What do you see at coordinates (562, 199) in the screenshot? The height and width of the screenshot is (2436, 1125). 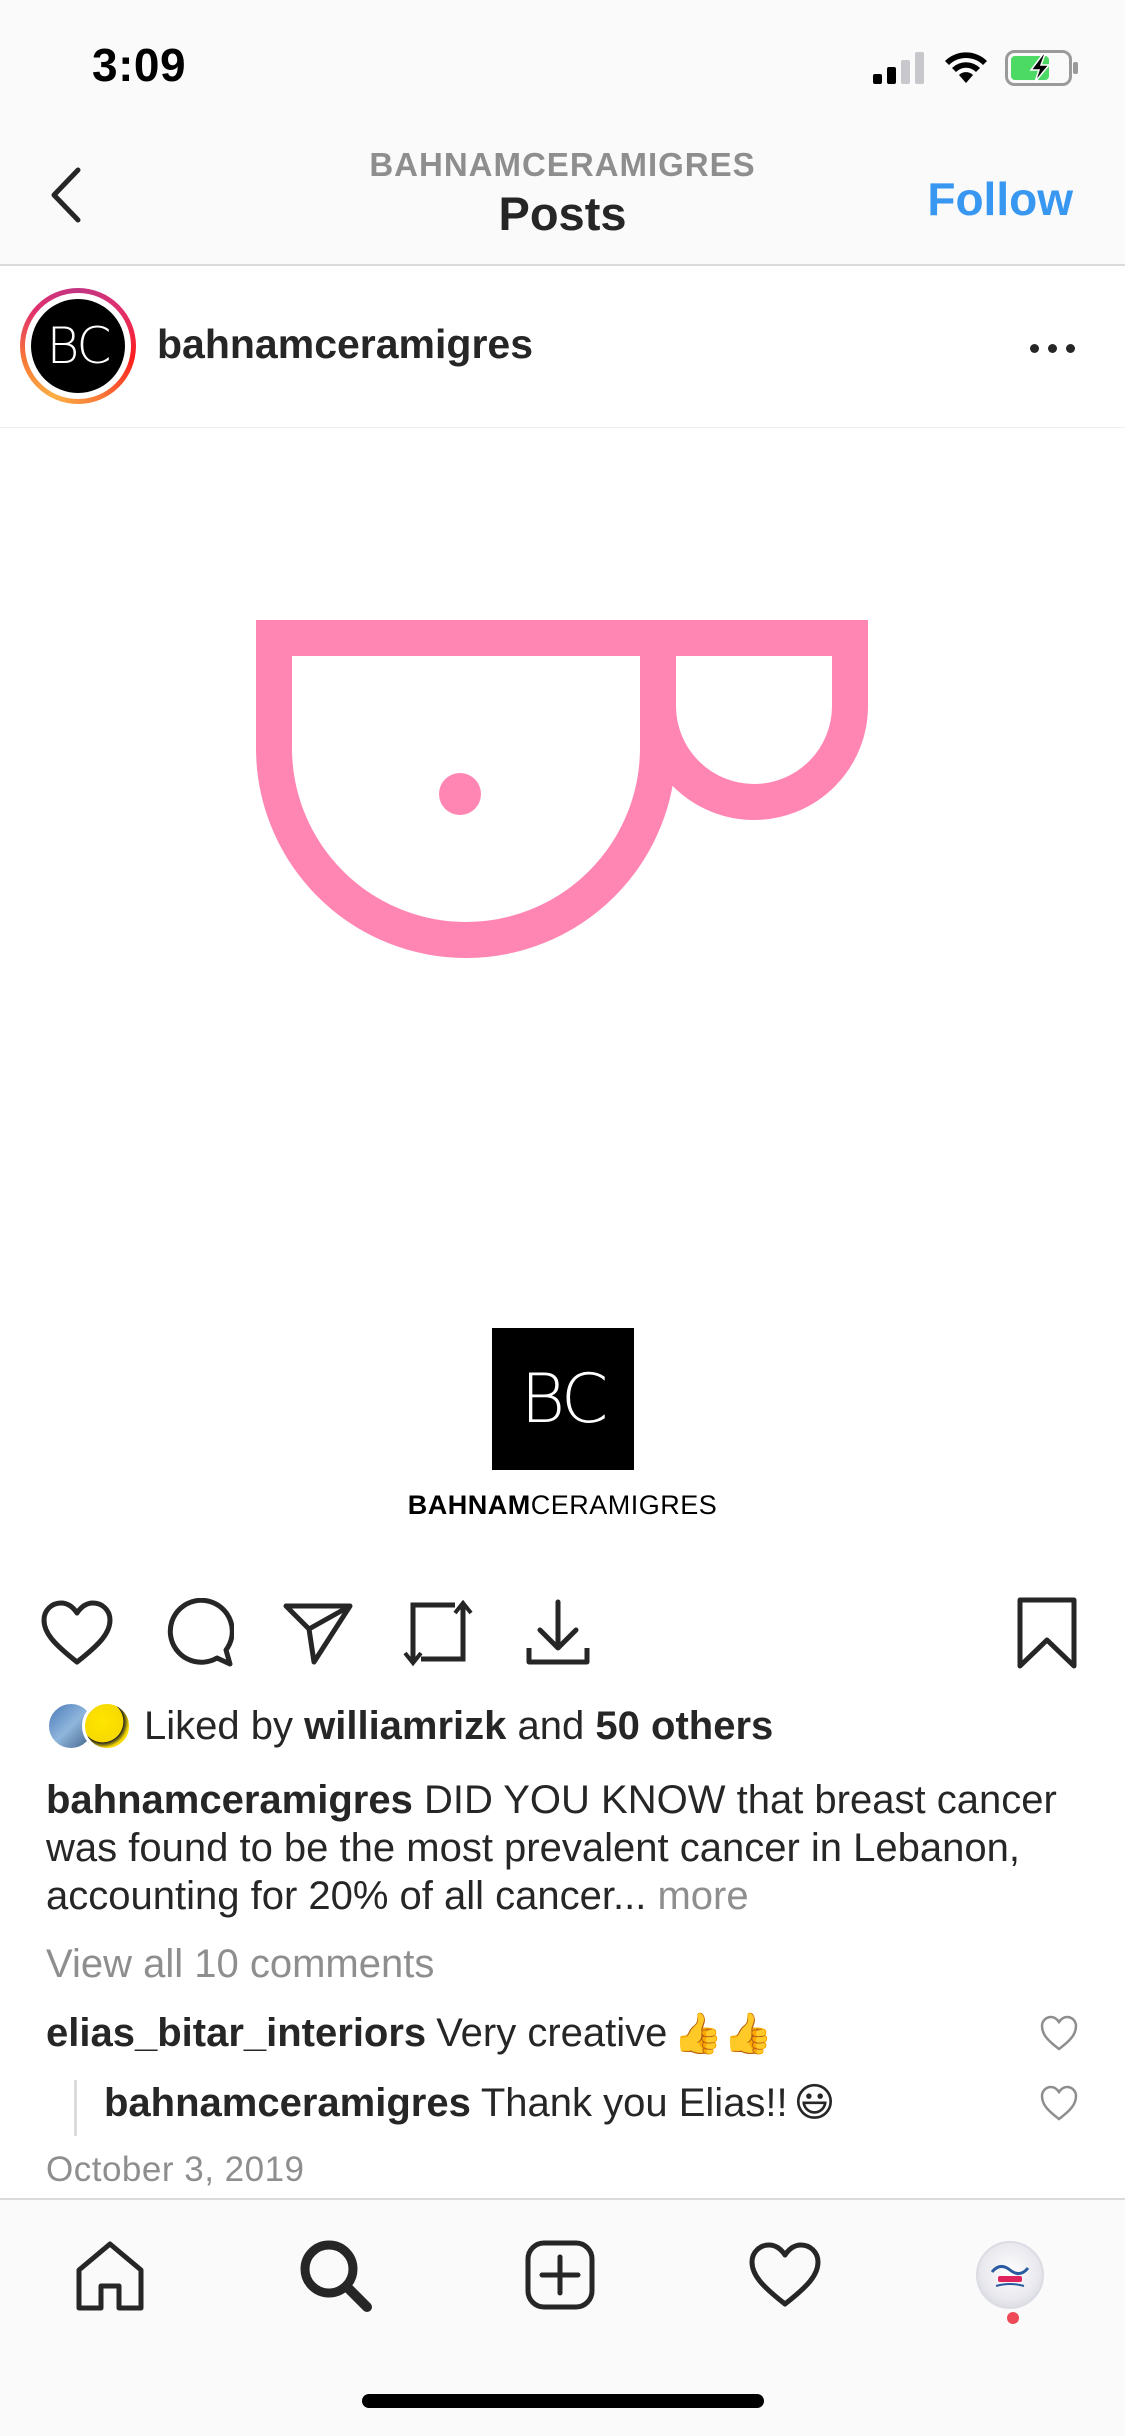 I see `navigation-header: BAHNAMCERAMIGRES Posts Follow` at bounding box center [562, 199].